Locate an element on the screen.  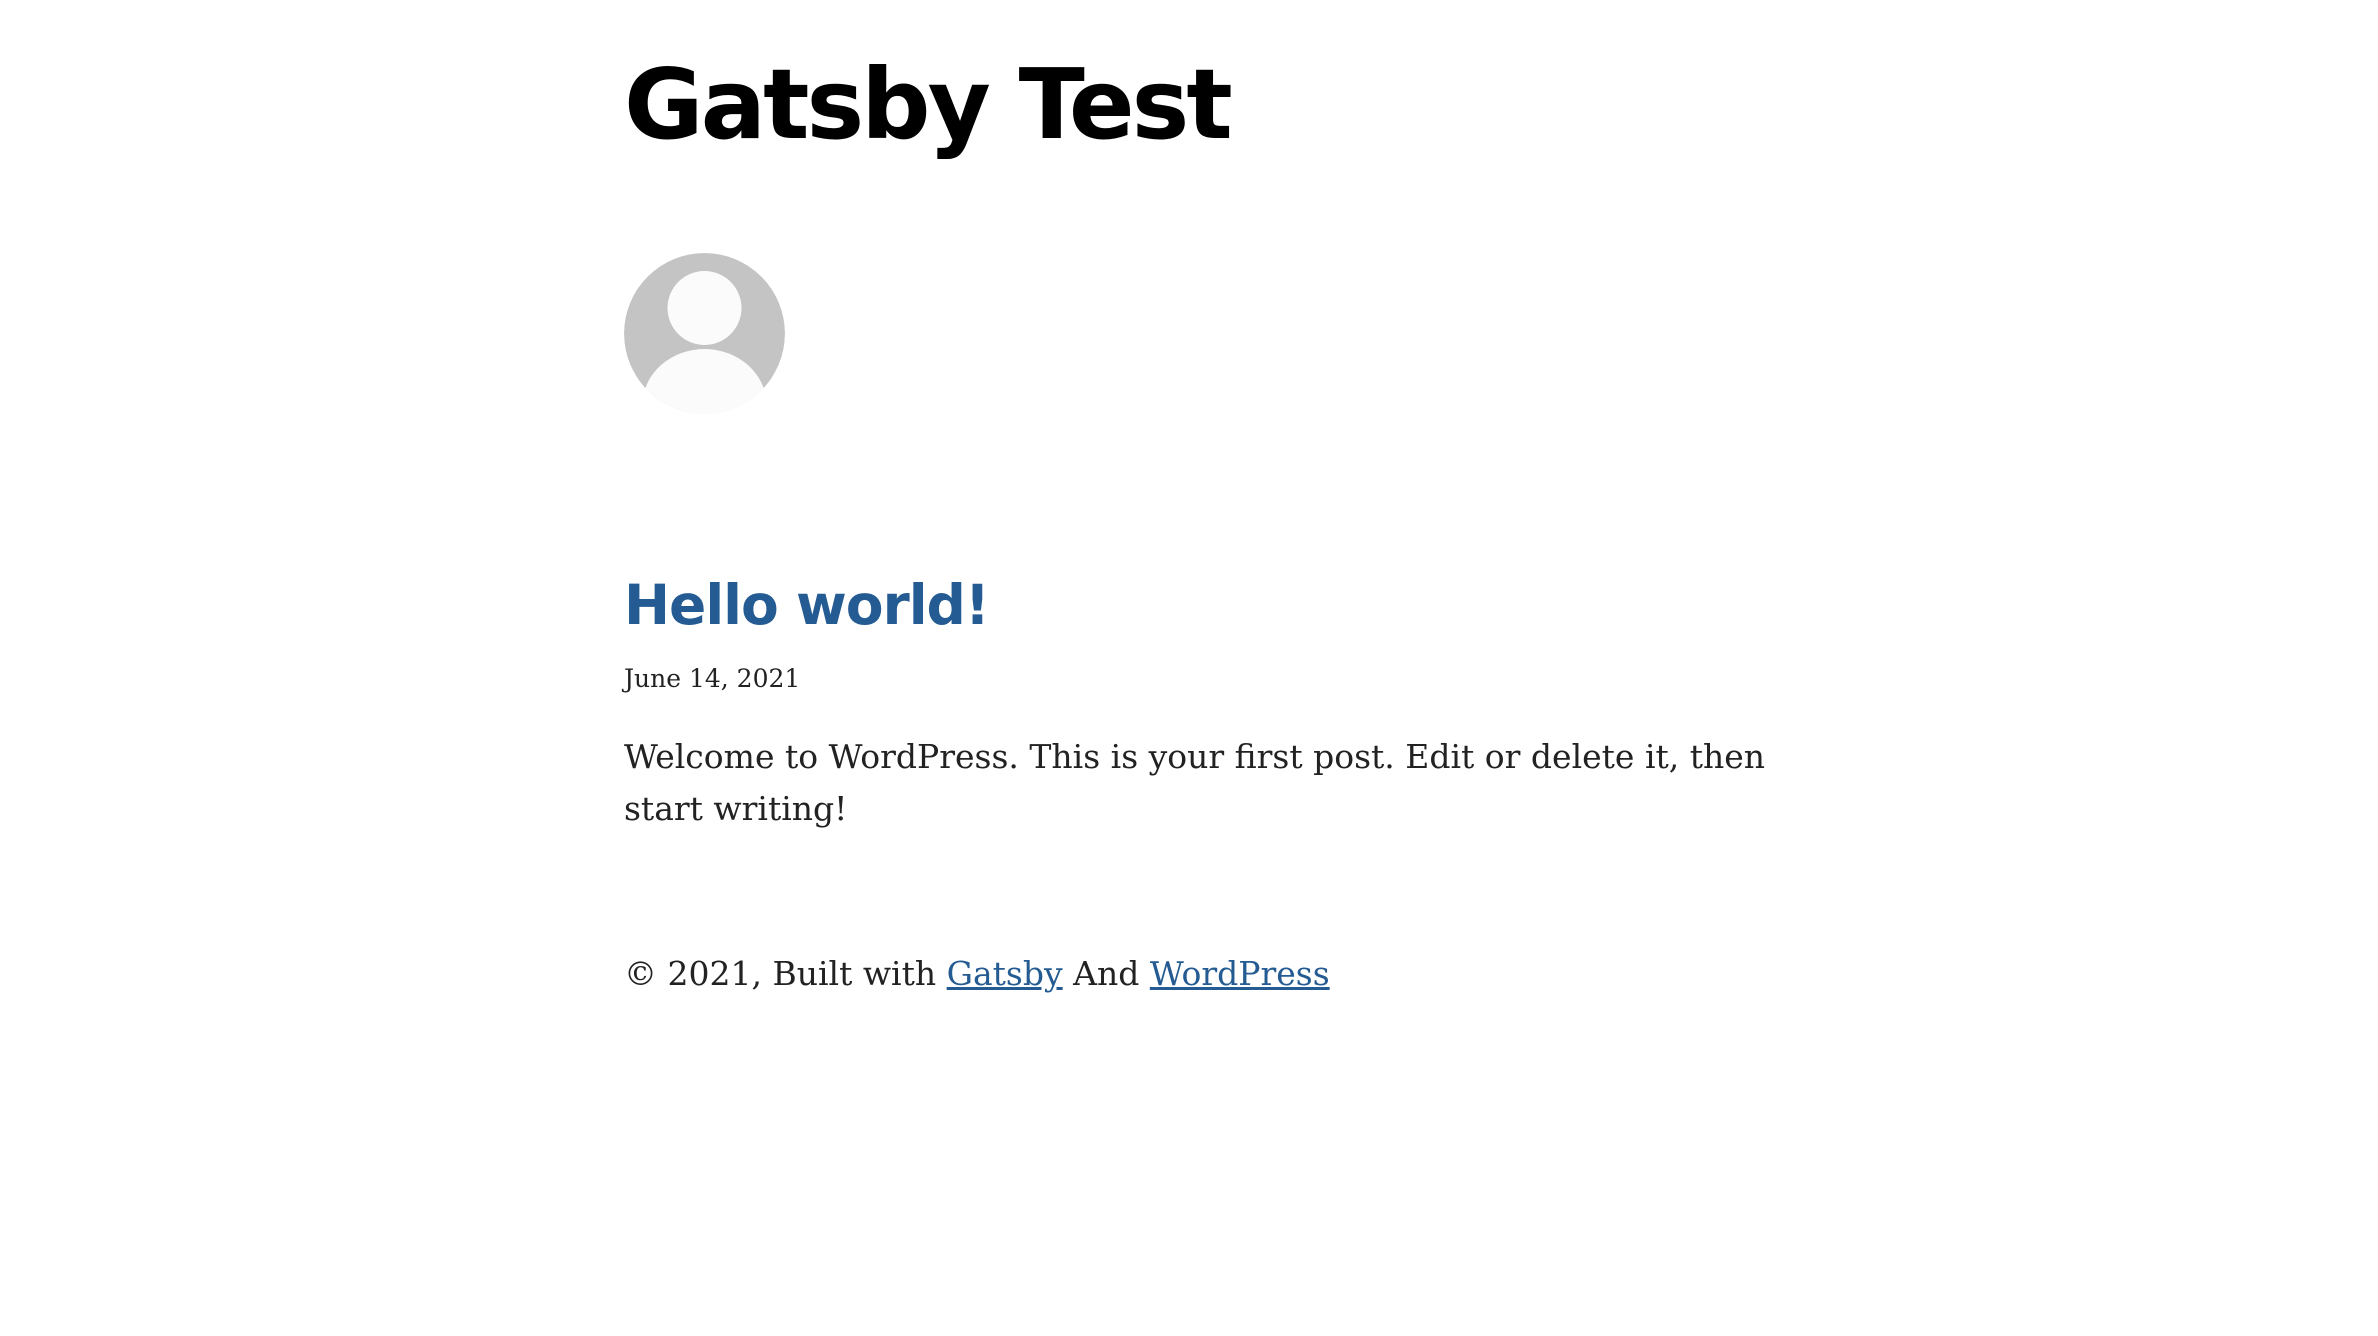
site-footer: © 2021, Built with Gatsby And WordPress is located at coordinates (977, 974).